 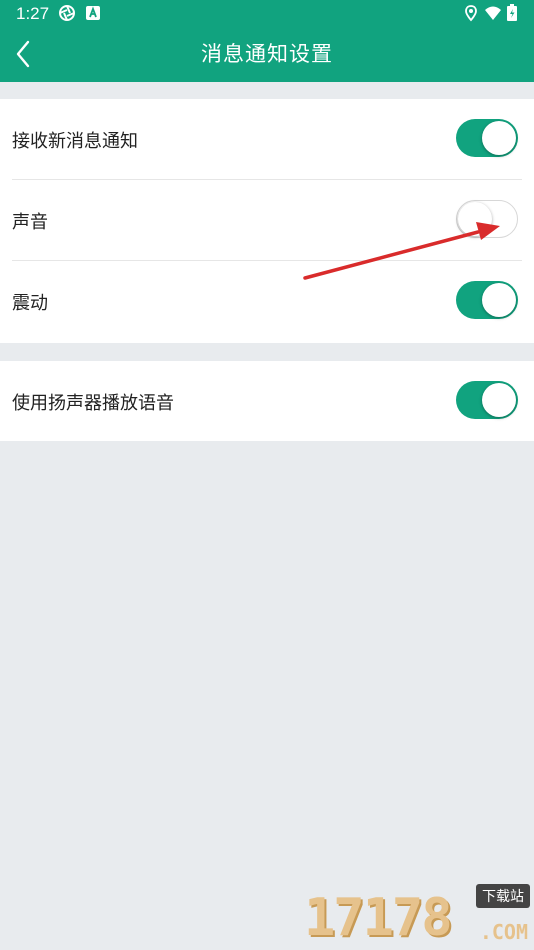 What do you see at coordinates (471, 13) in the screenshot?
I see `location-pin-icon` at bounding box center [471, 13].